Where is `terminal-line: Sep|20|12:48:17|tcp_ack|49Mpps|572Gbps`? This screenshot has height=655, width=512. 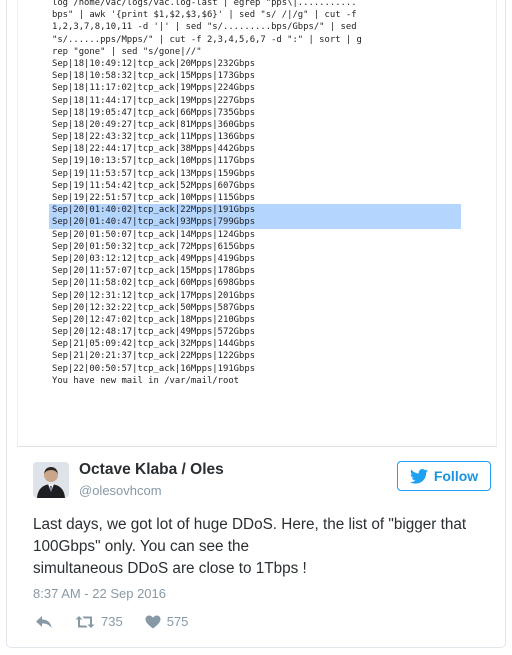
terminal-line: Sep|20|12:48:17|tcp_ack|49Mpps|572Gbps is located at coordinates (154, 332).